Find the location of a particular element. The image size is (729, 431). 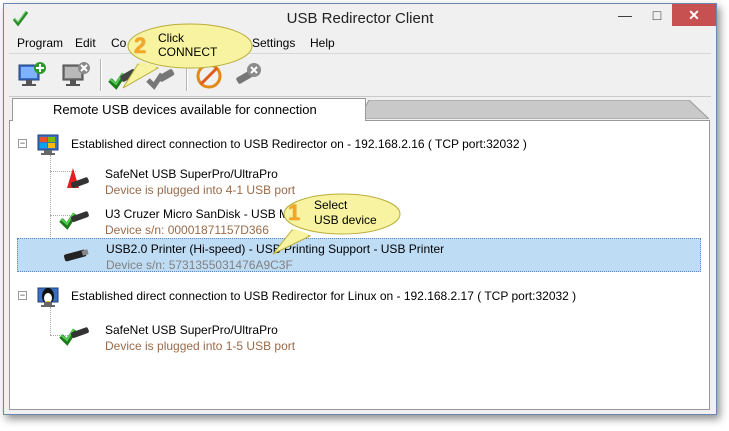

minimize-button: — is located at coordinates (625, 15).